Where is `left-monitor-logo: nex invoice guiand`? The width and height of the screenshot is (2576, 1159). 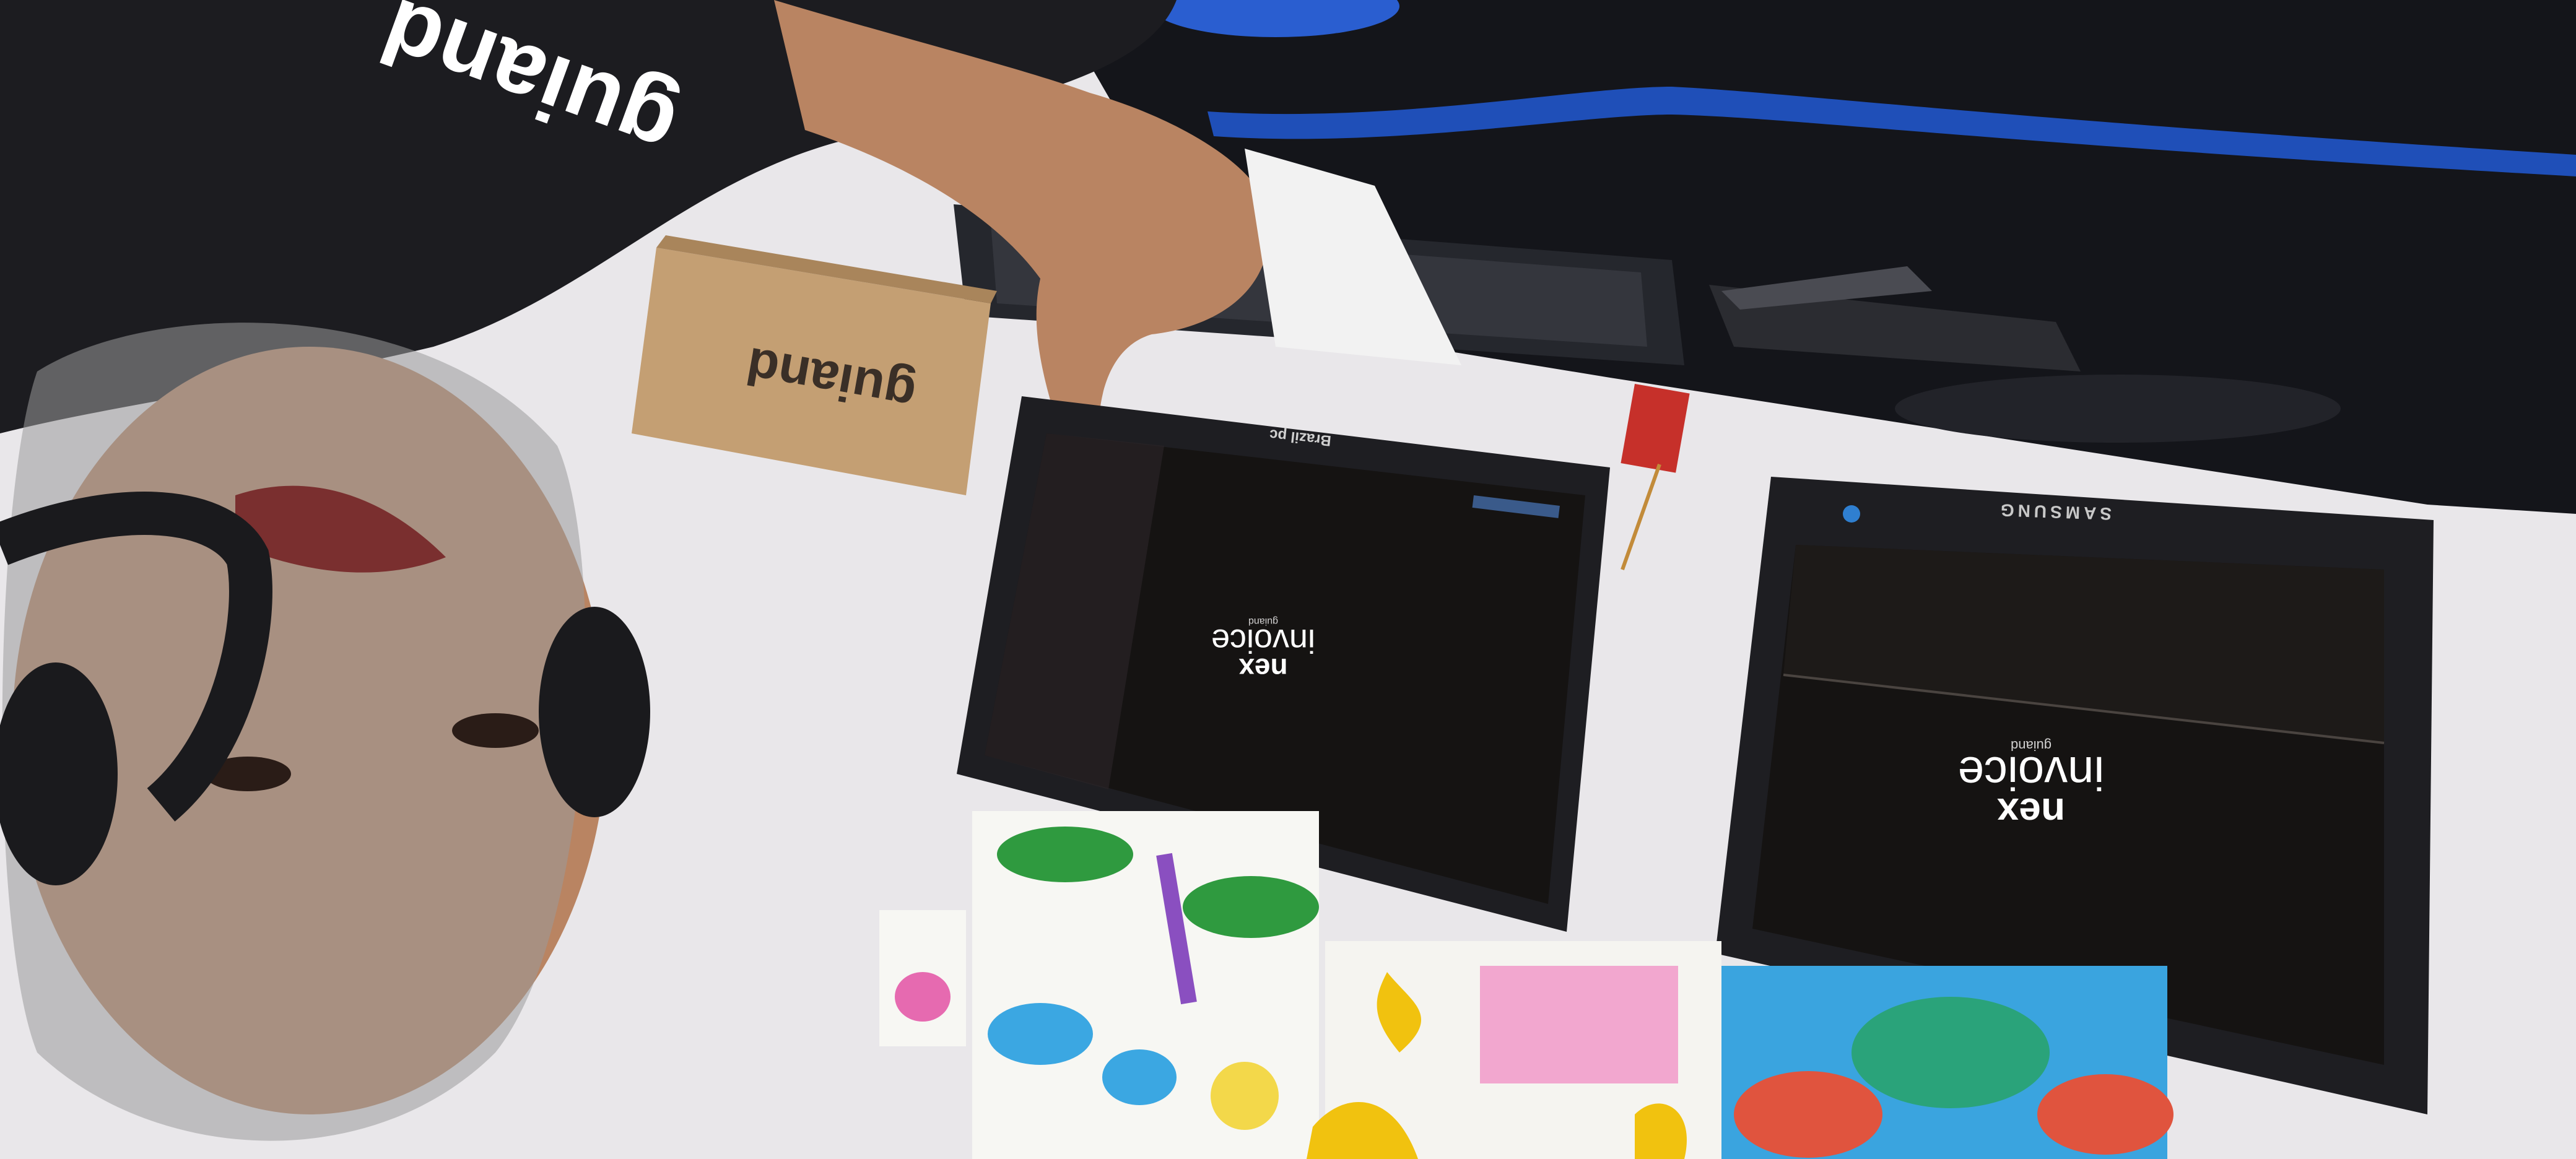 left-monitor-logo: nex invoice guiand is located at coordinates (1263, 639).